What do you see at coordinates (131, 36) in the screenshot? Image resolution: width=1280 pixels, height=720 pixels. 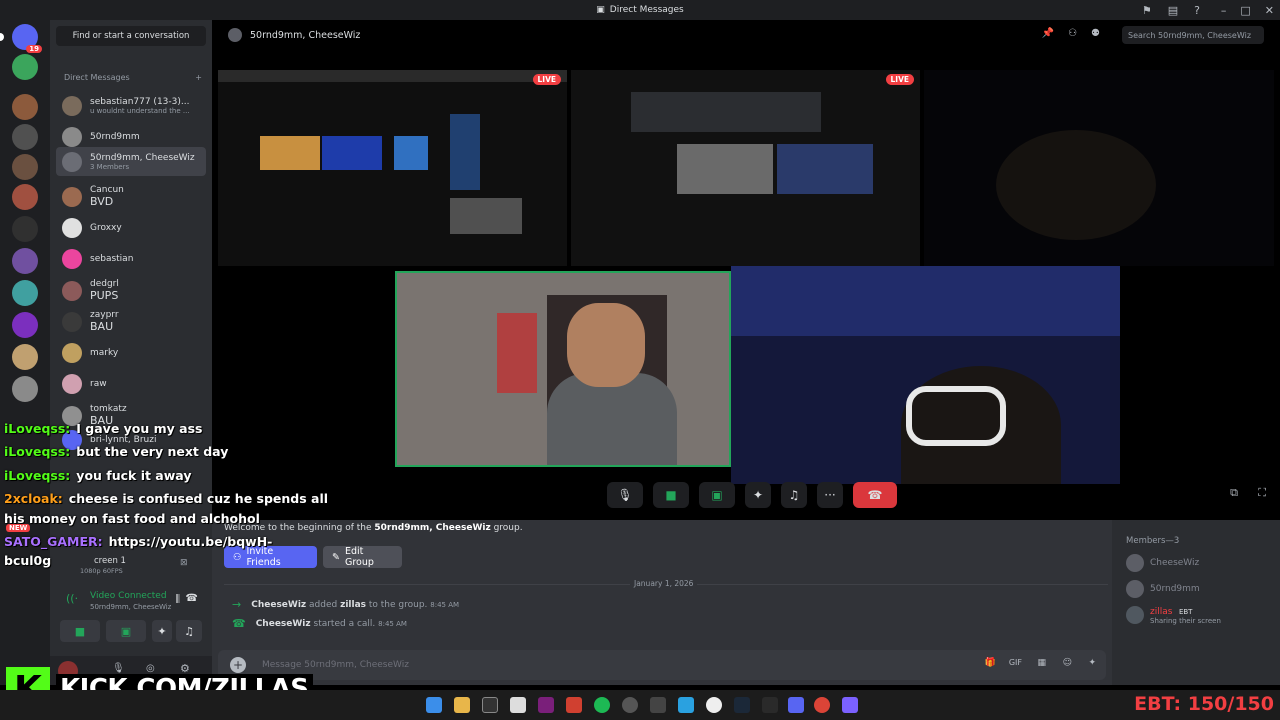 I see `find-conversation-button: Find or start a conversation` at bounding box center [131, 36].